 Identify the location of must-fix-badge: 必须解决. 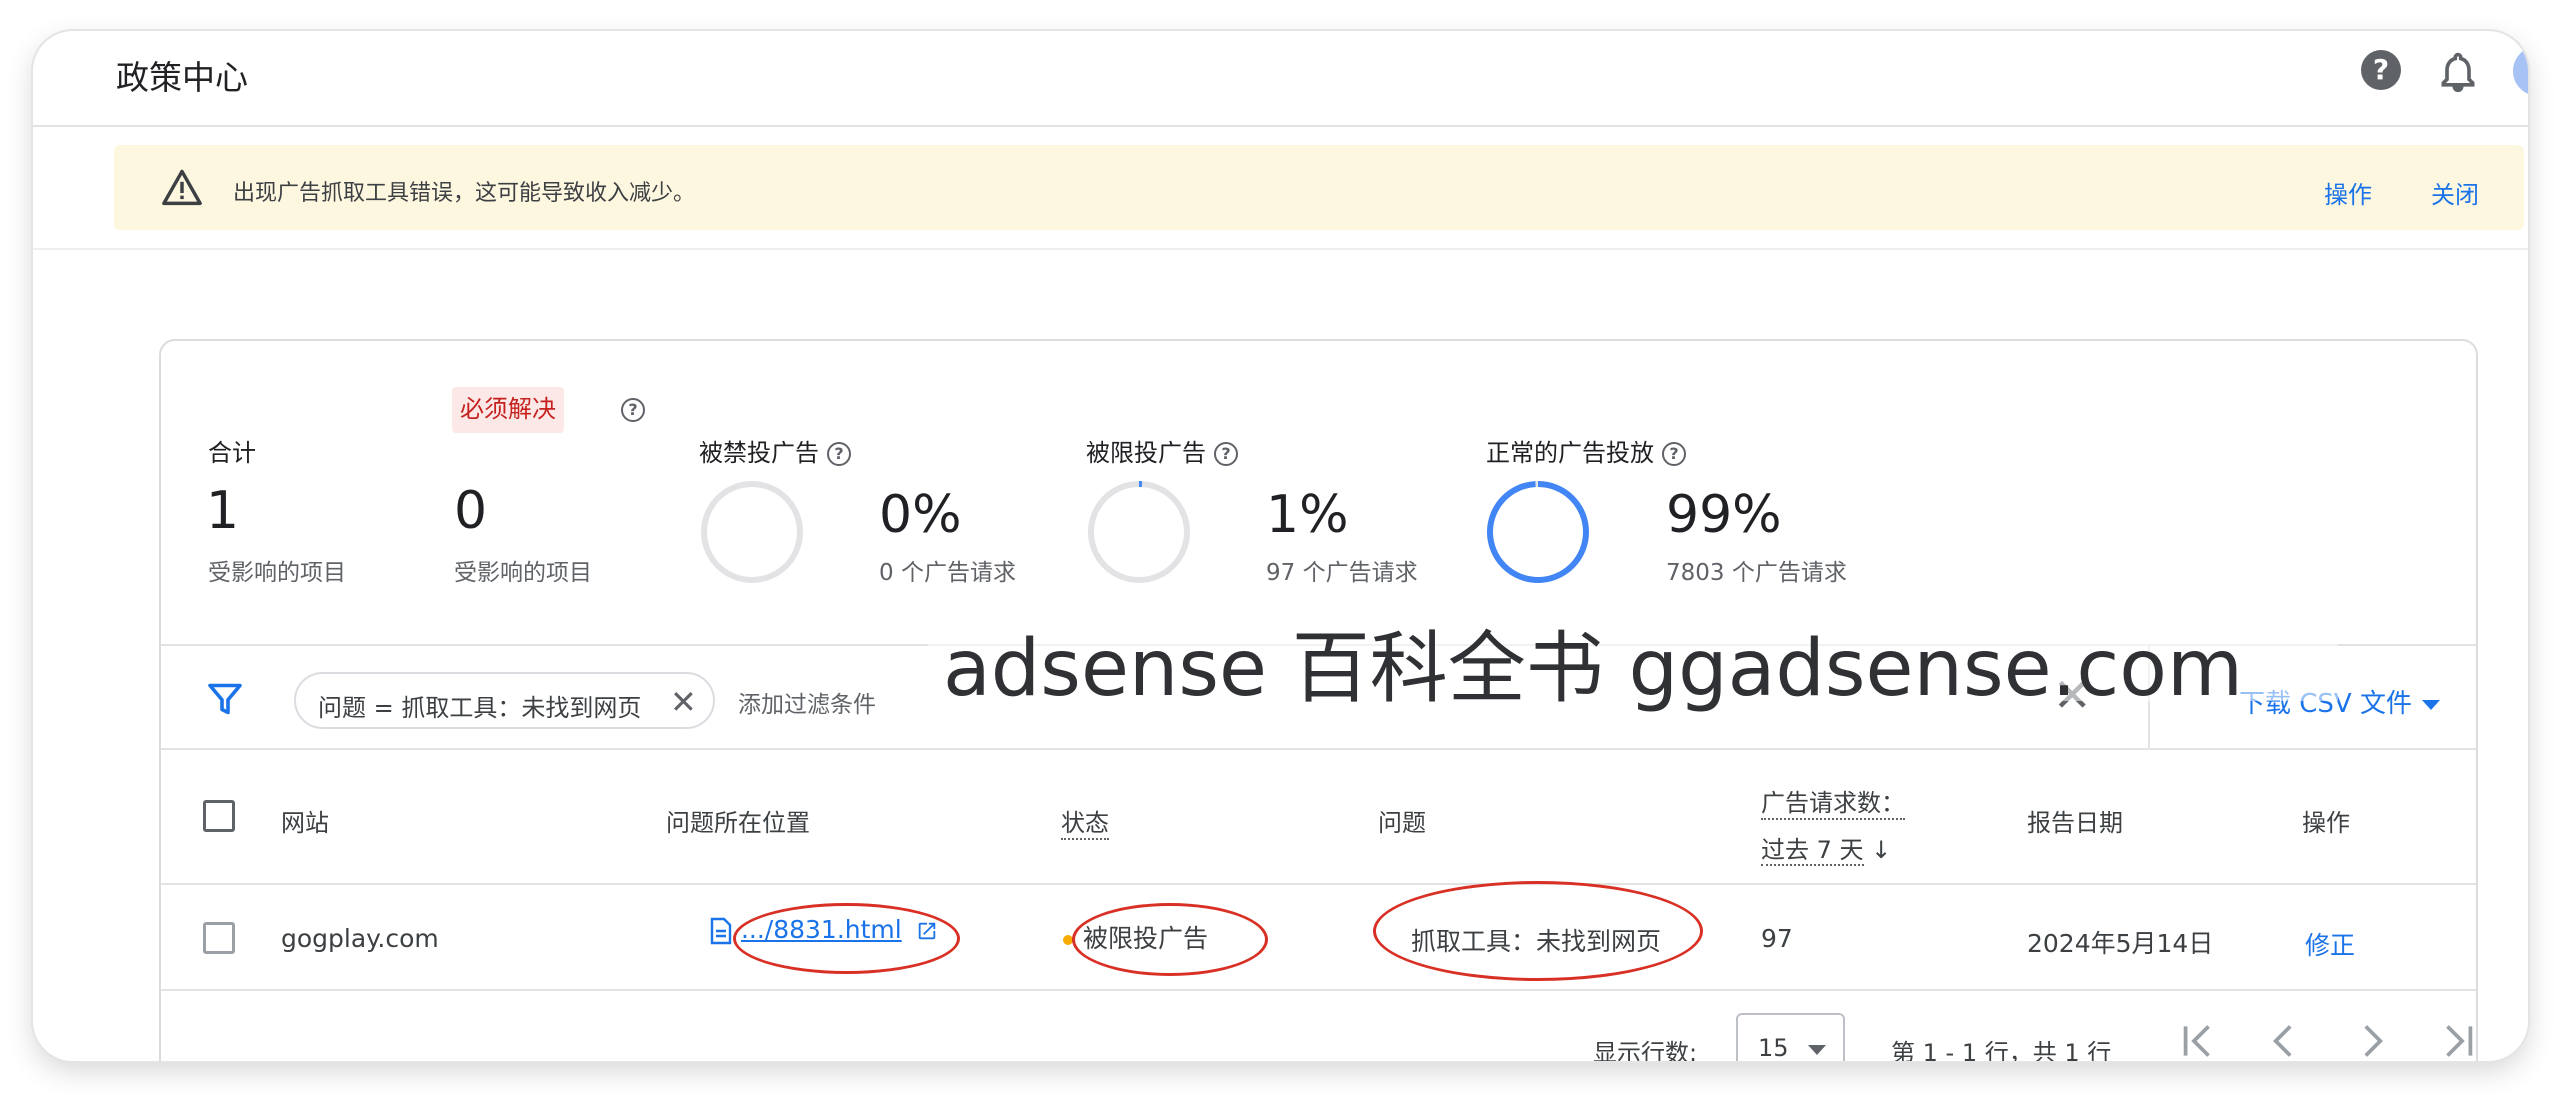
(508, 410).